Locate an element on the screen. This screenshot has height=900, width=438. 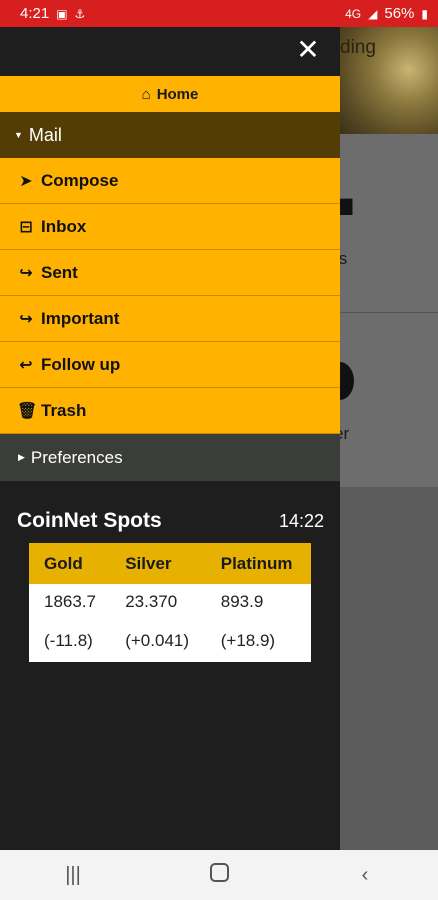
price-row: 1863.7 23.370 893.9 is located at coordinates (170, 602).